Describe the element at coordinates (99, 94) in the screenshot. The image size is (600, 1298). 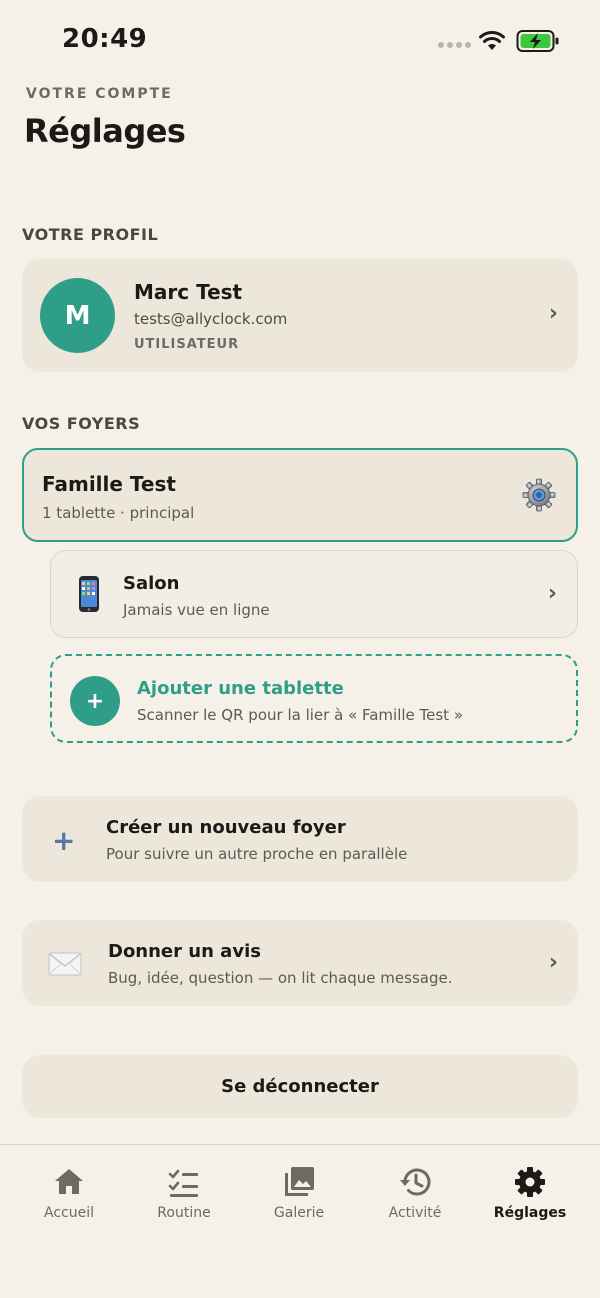
I see `page-eyebrow: VOTRE COMPTE` at that location.